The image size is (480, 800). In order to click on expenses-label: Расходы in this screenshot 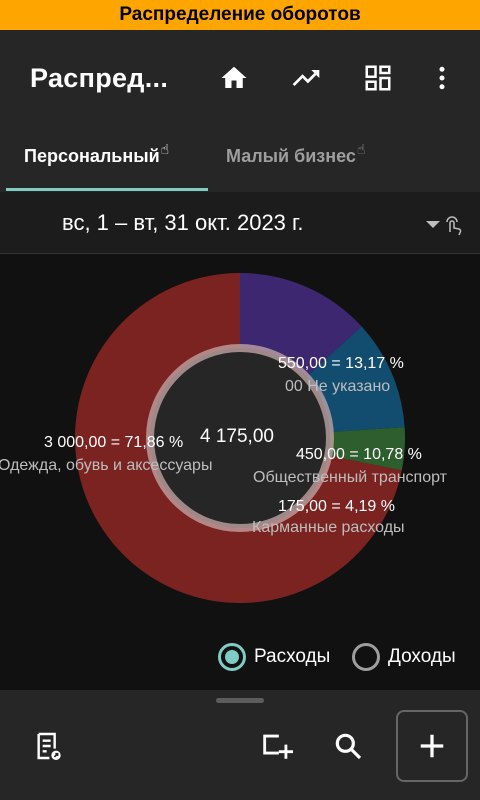, I will do `click(292, 657)`.